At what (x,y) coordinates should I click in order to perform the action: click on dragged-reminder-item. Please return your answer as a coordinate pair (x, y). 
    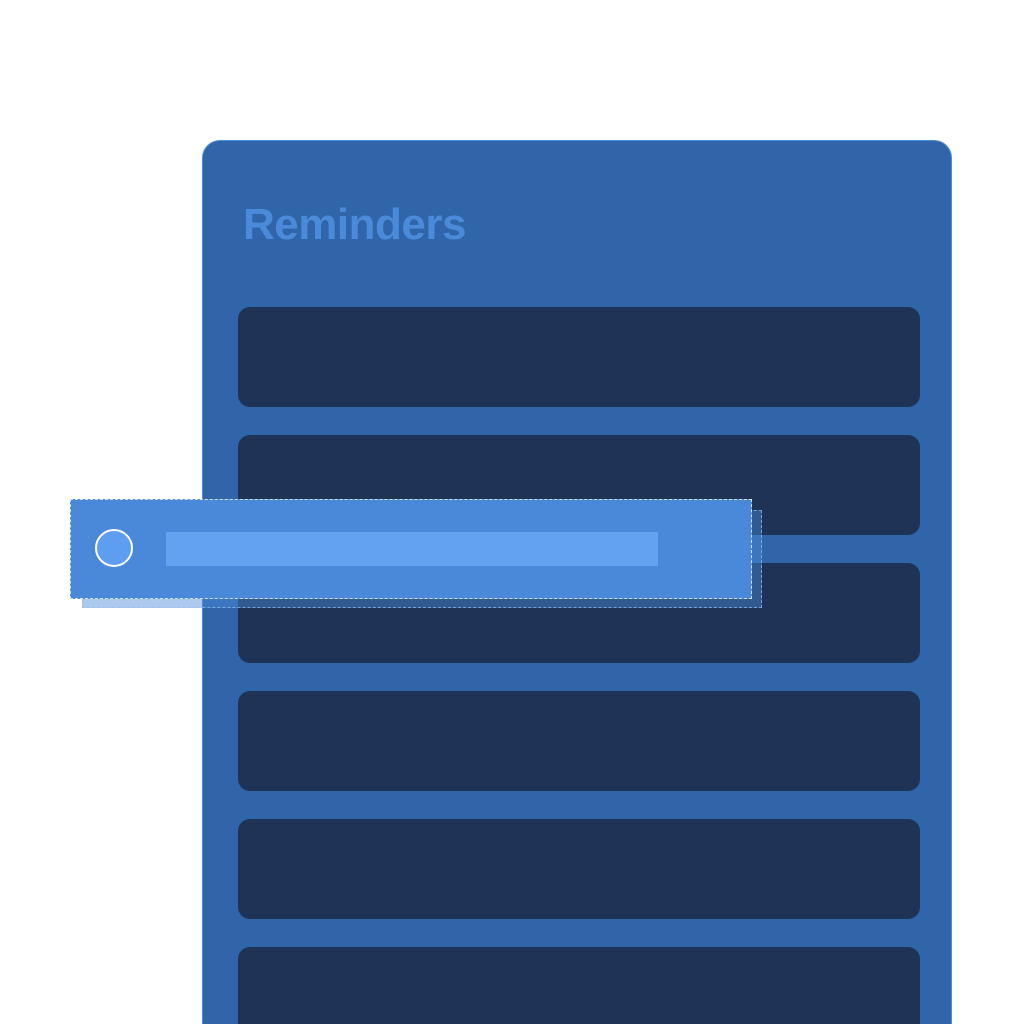
    Looking at the image, I should click on (411, 549).